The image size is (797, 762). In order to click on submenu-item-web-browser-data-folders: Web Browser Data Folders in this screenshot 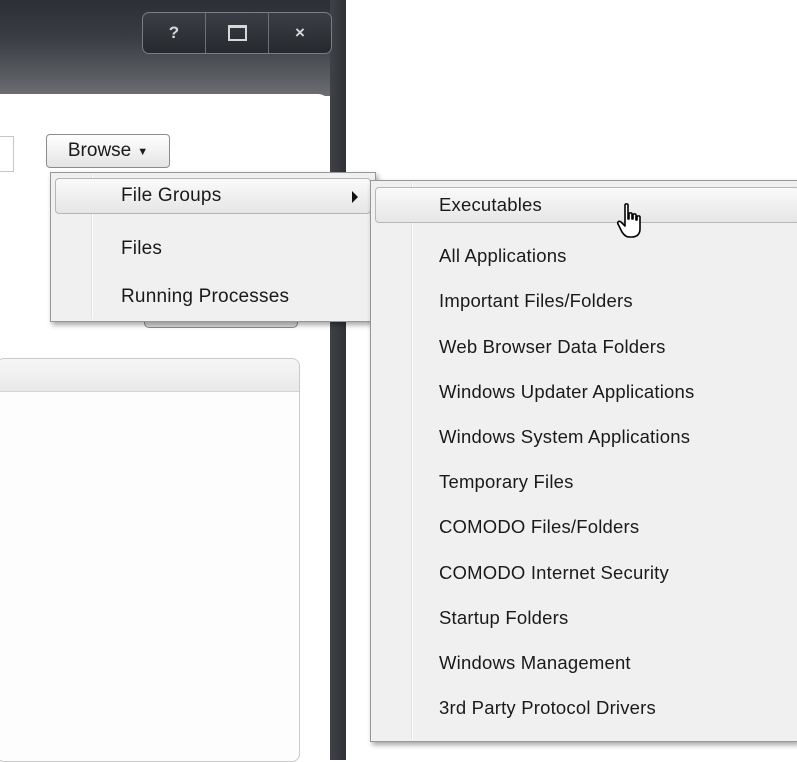, I will do `click(584, 347)`.